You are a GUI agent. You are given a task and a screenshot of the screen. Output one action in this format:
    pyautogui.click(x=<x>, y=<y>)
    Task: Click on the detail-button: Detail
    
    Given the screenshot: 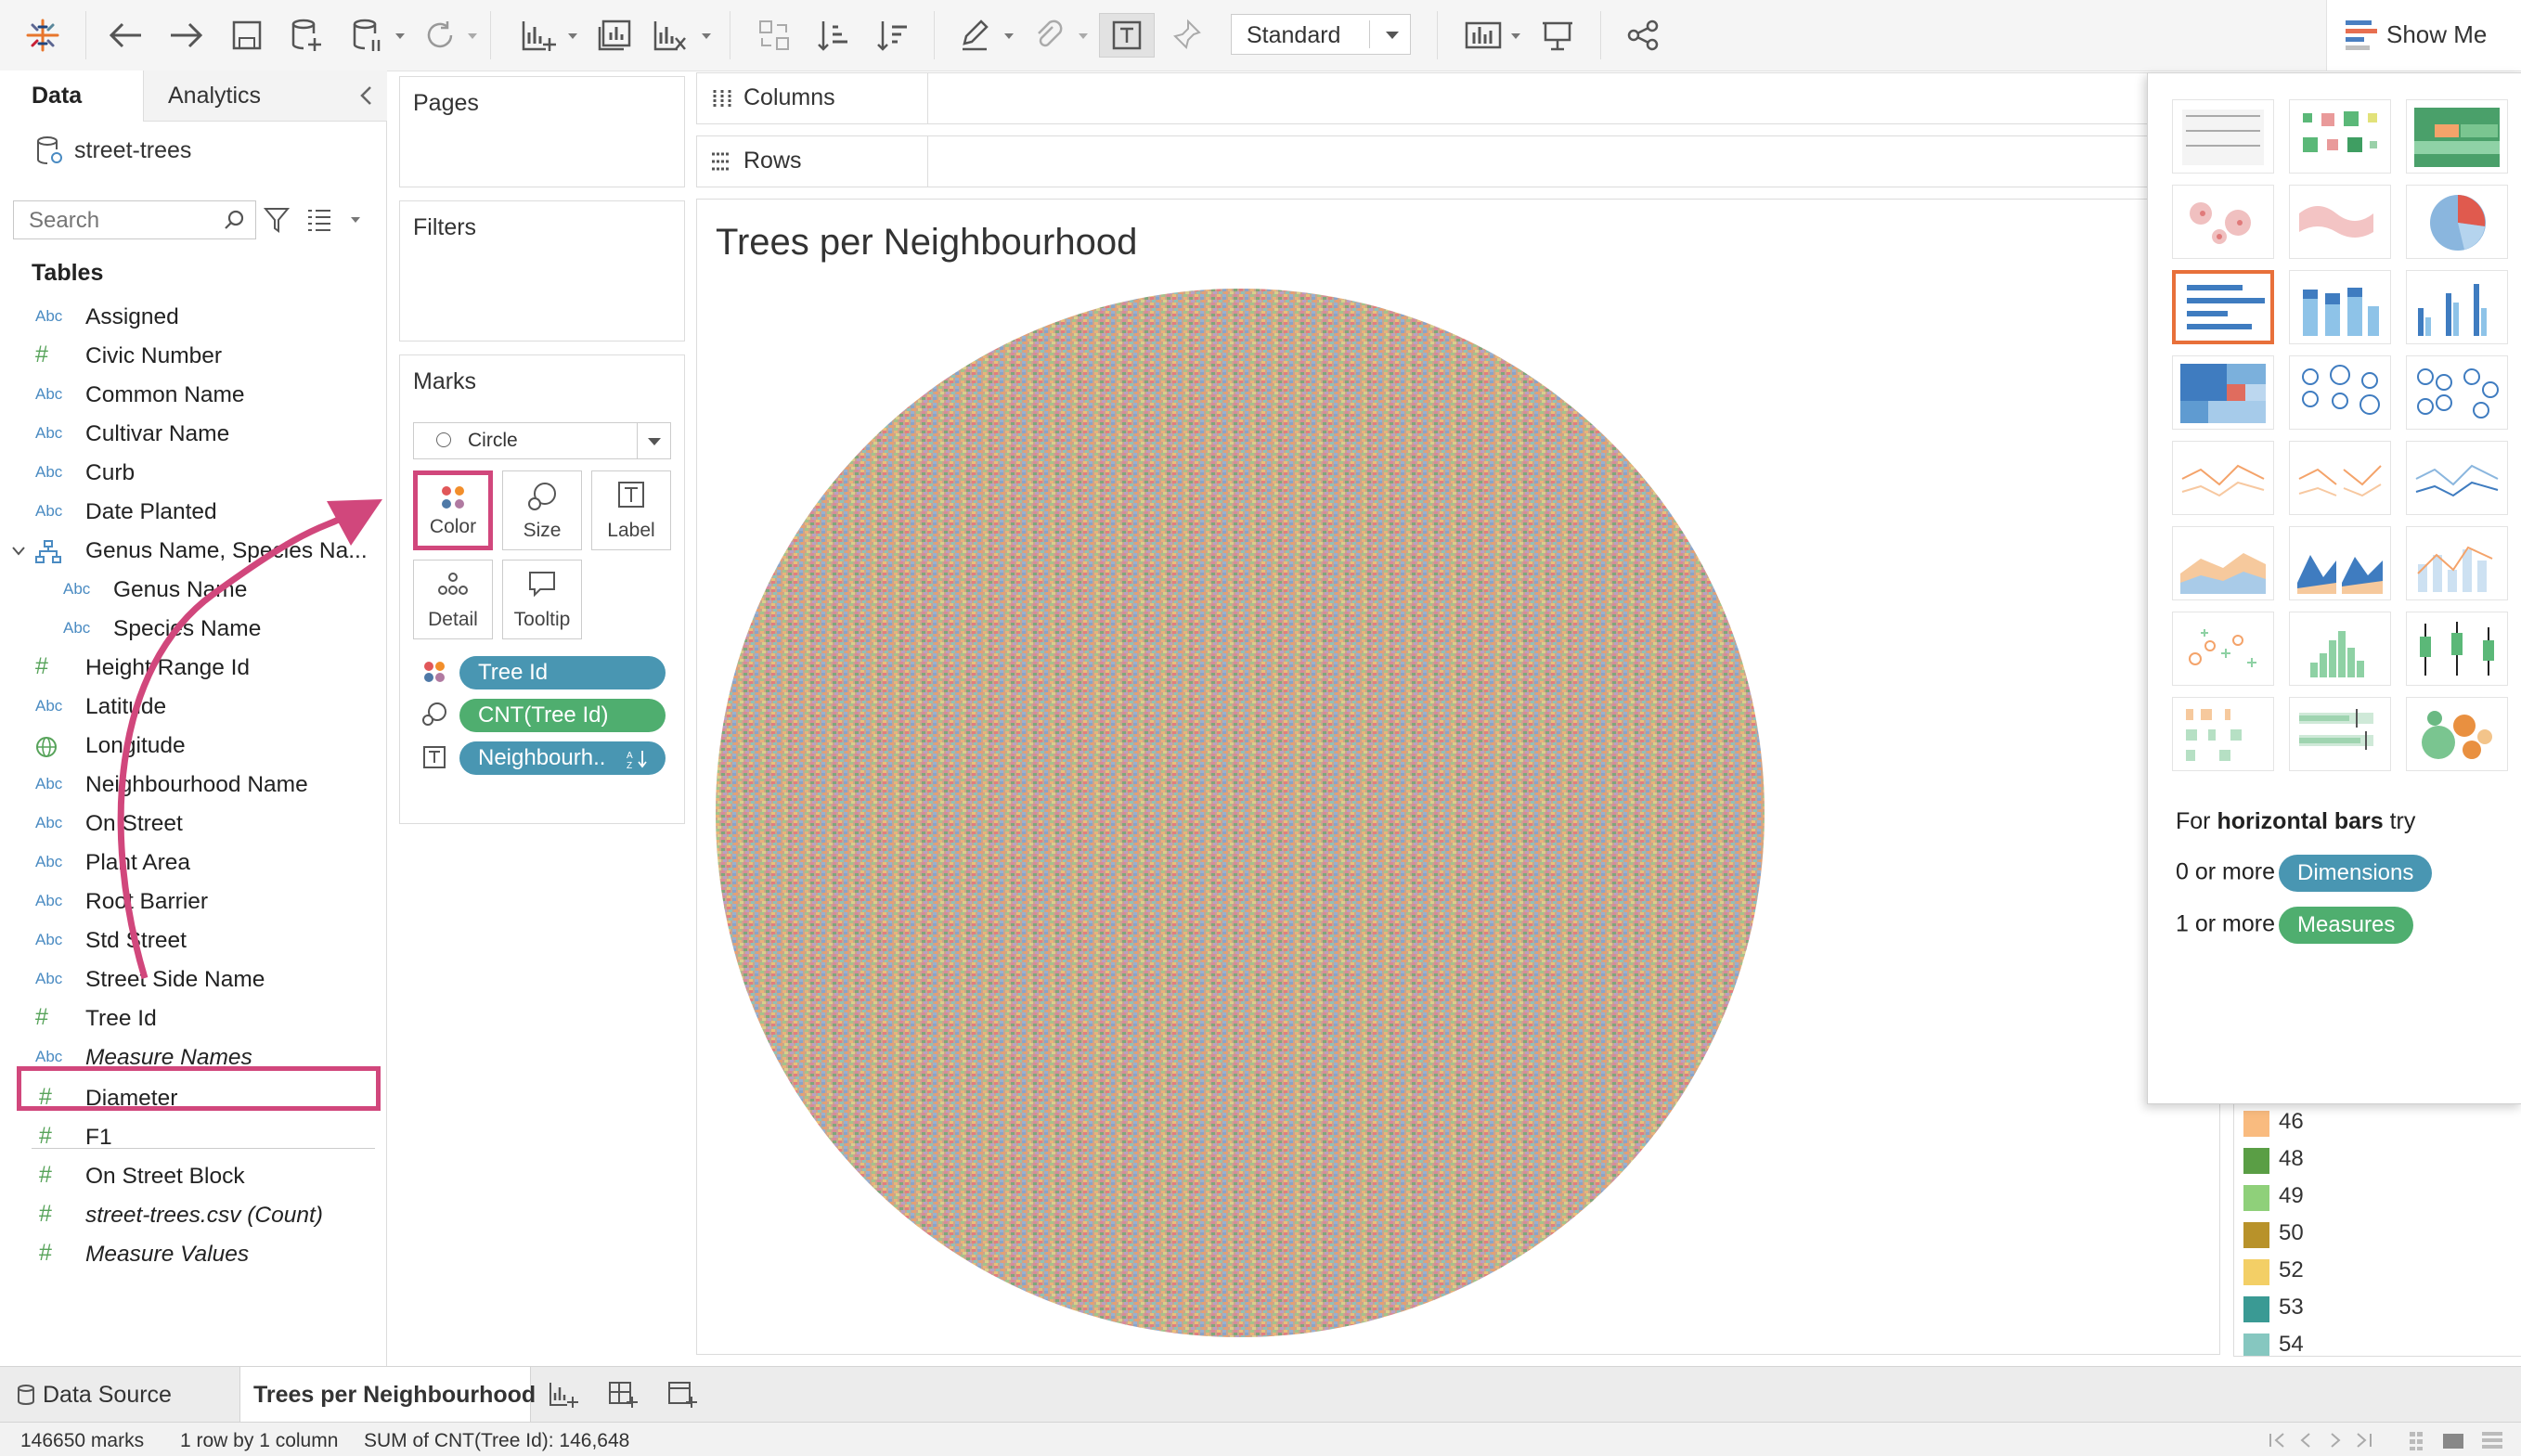 What is the action you would take?
    pyautogui.click(x=453, y=599)
    